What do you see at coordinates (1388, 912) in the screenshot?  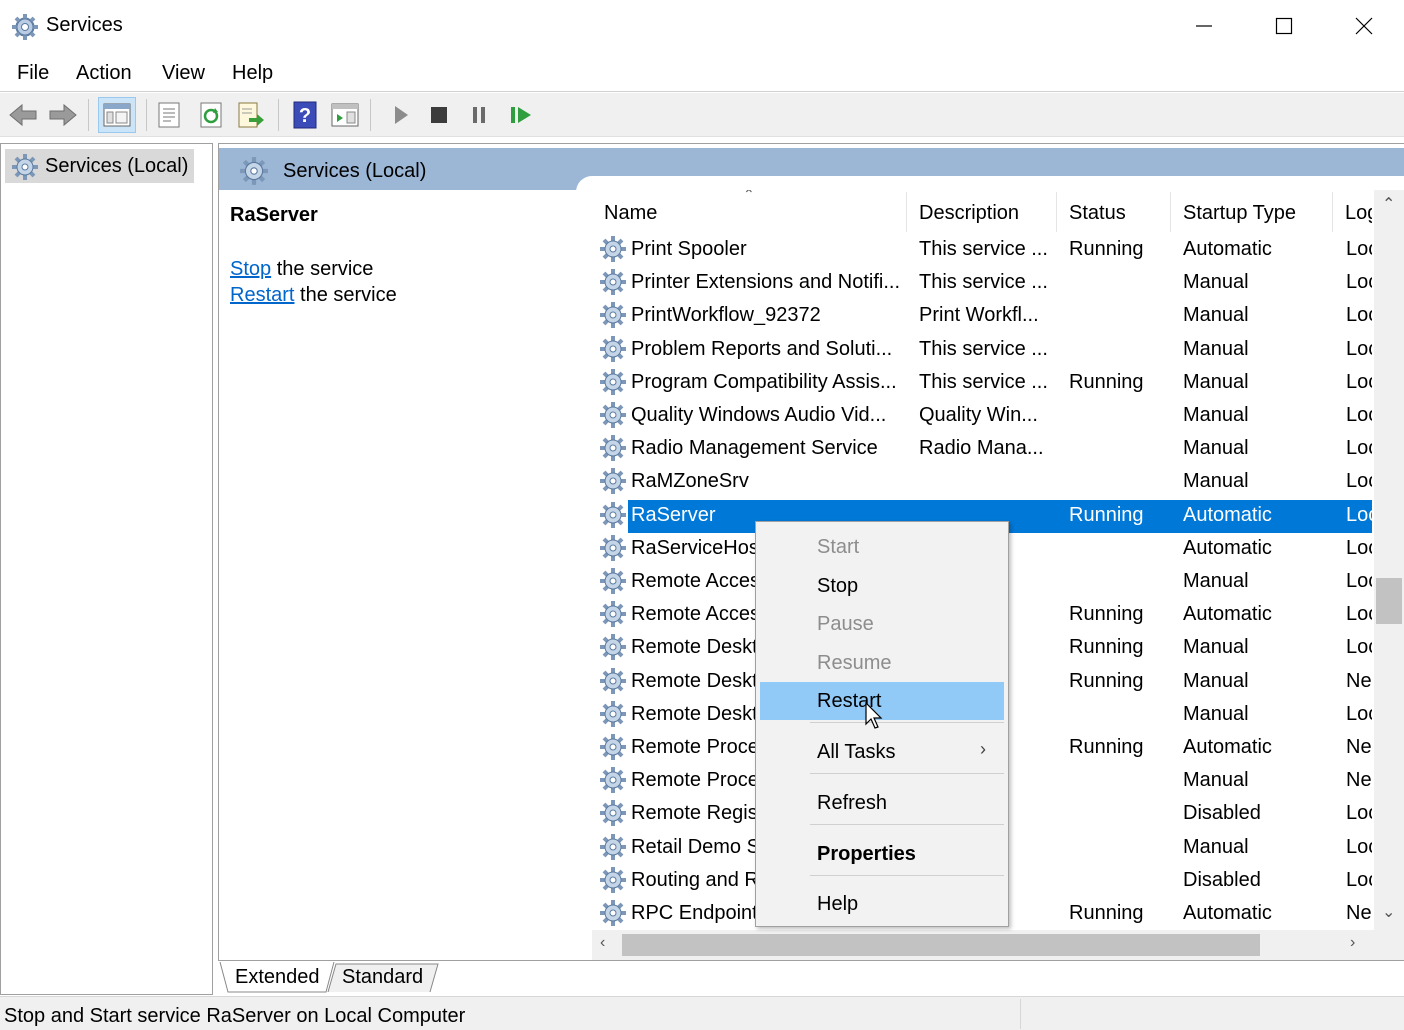 I see `scroll-down-icon: ⌄` at bounding box center [1388, 912].